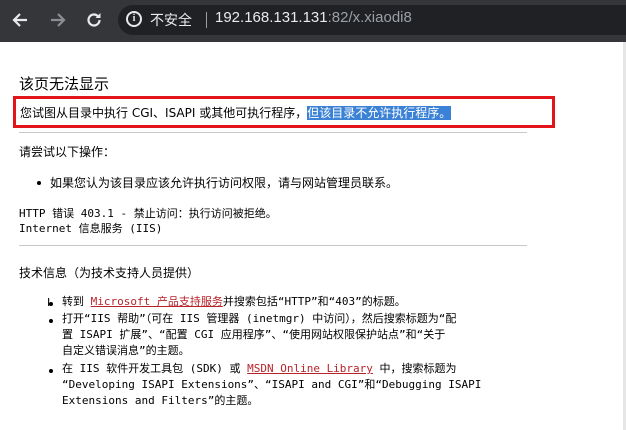 Image resolution: width=626 pixels, height=430 pixels. I want to click on try-item: 如果您认为该目录应该允许执行访问权限，请与网站管理员联系。, so click(224, 183).